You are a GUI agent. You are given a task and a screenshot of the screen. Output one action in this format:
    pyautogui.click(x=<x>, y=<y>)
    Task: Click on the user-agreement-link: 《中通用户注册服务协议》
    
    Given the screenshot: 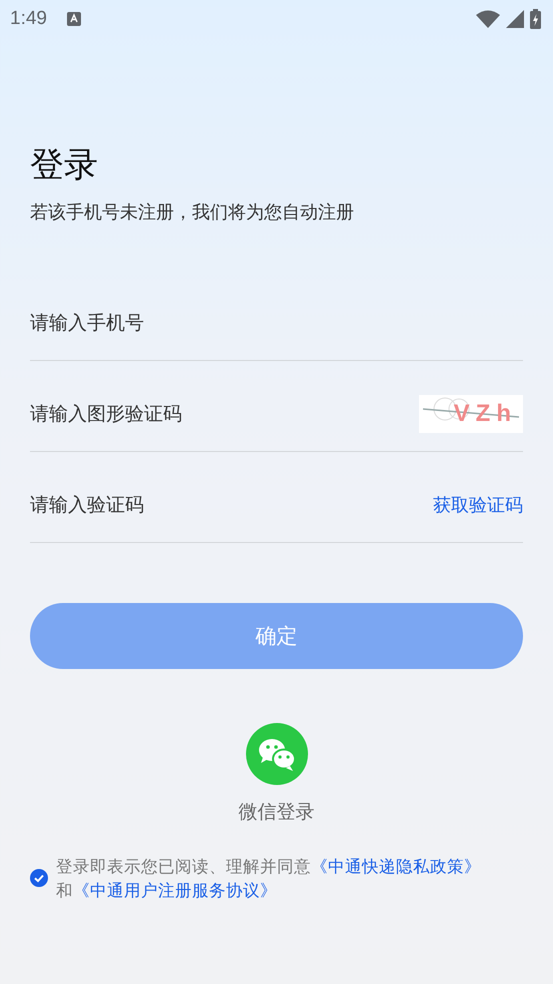 What is the action you would take?
    pyautogui.click(x=175, y=890)
    